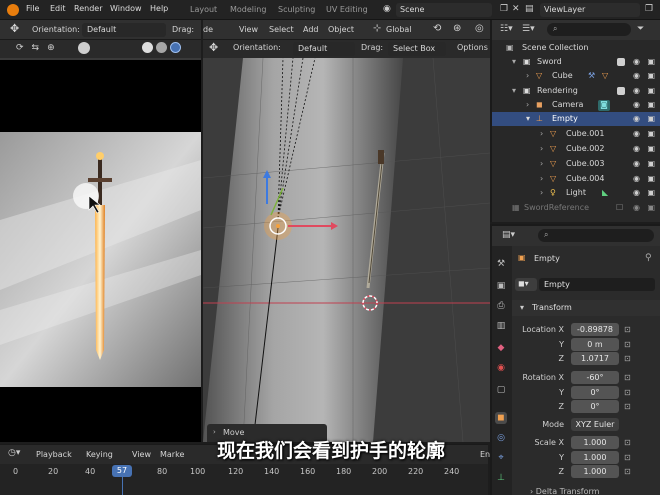 The image size is (660, 495). I want to click on scale-x-field: 1.000, so click(595, 442).